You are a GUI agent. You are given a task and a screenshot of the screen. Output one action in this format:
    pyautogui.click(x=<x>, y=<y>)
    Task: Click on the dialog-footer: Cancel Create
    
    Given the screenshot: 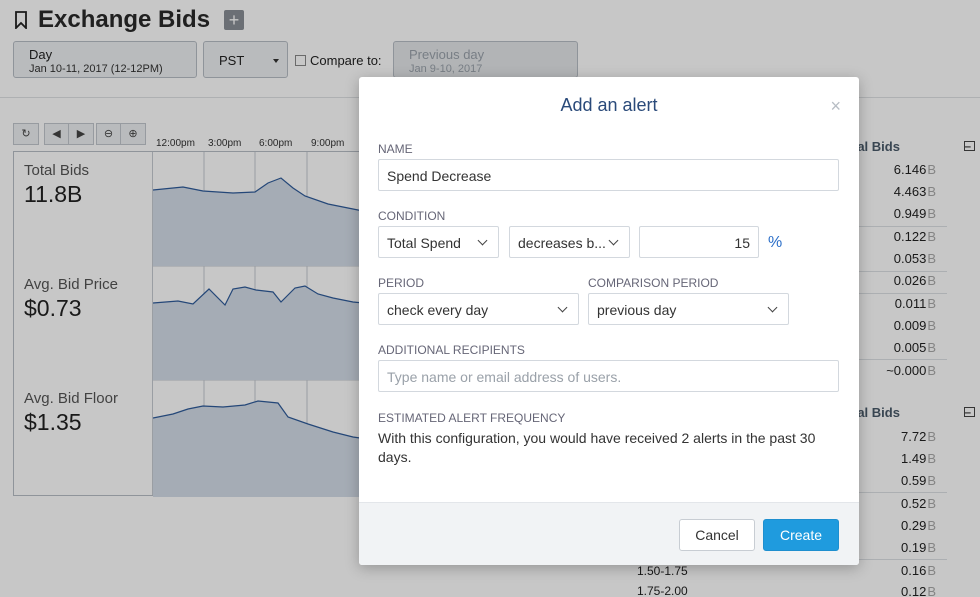 What is the action you would take?
    pyautogui.click(x=609, y=533)
    